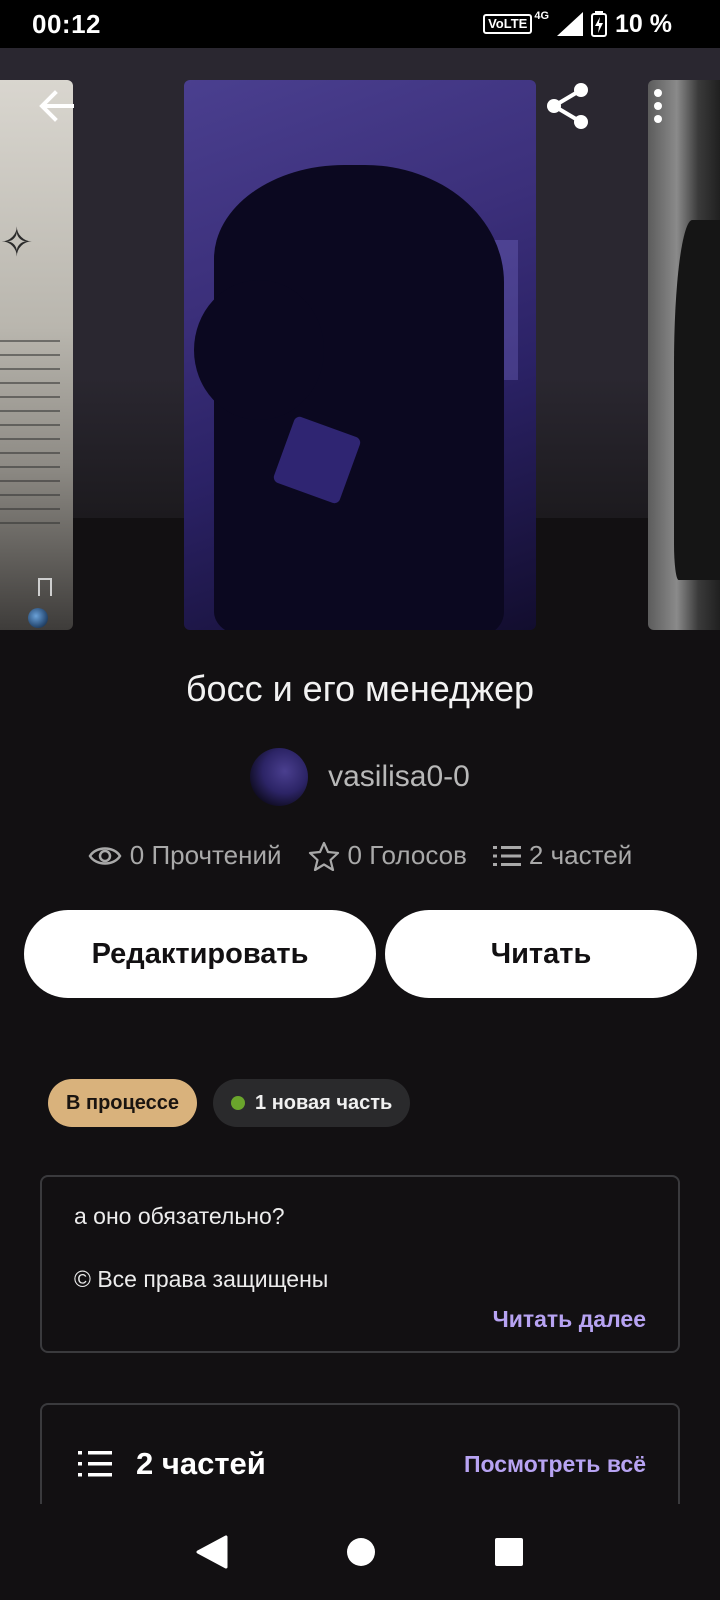 Image resolution: width=720 pixels, height=1600 pixels. Describe the element at coordinates (123, 1103) in the screenshot. I see `status-badge: В процессе` at that location.